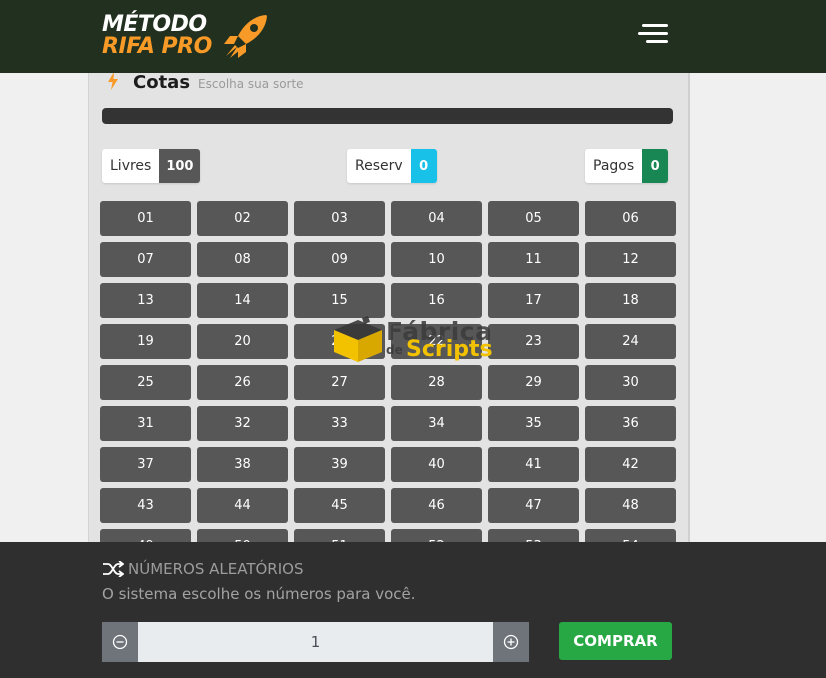 The height and width of the screenshot is (678, 826). I want to click on random-title: NÚMEROS ALEATÓRIOS, so click(202, 569).